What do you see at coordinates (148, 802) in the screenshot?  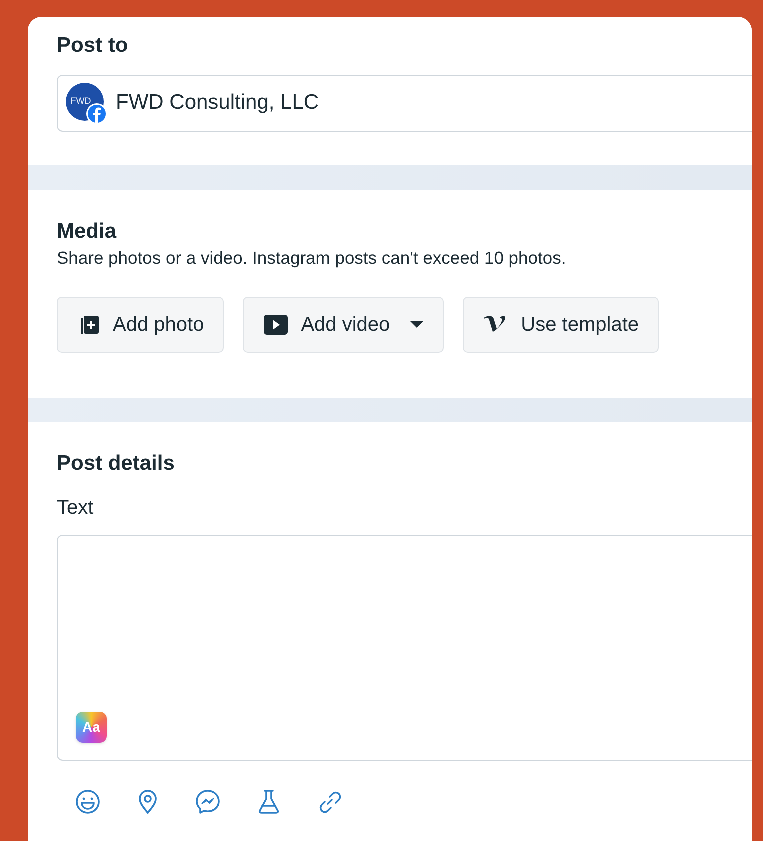 I see `location-pin-icon` at bounding box center [148, 802].